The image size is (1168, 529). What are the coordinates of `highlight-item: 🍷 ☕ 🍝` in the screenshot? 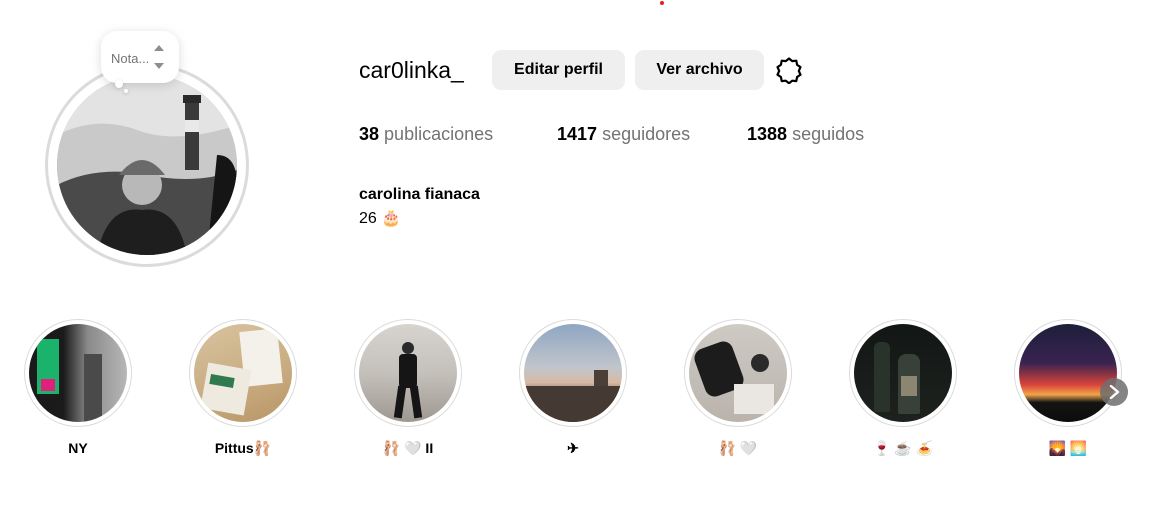 It's located at (903, 387).